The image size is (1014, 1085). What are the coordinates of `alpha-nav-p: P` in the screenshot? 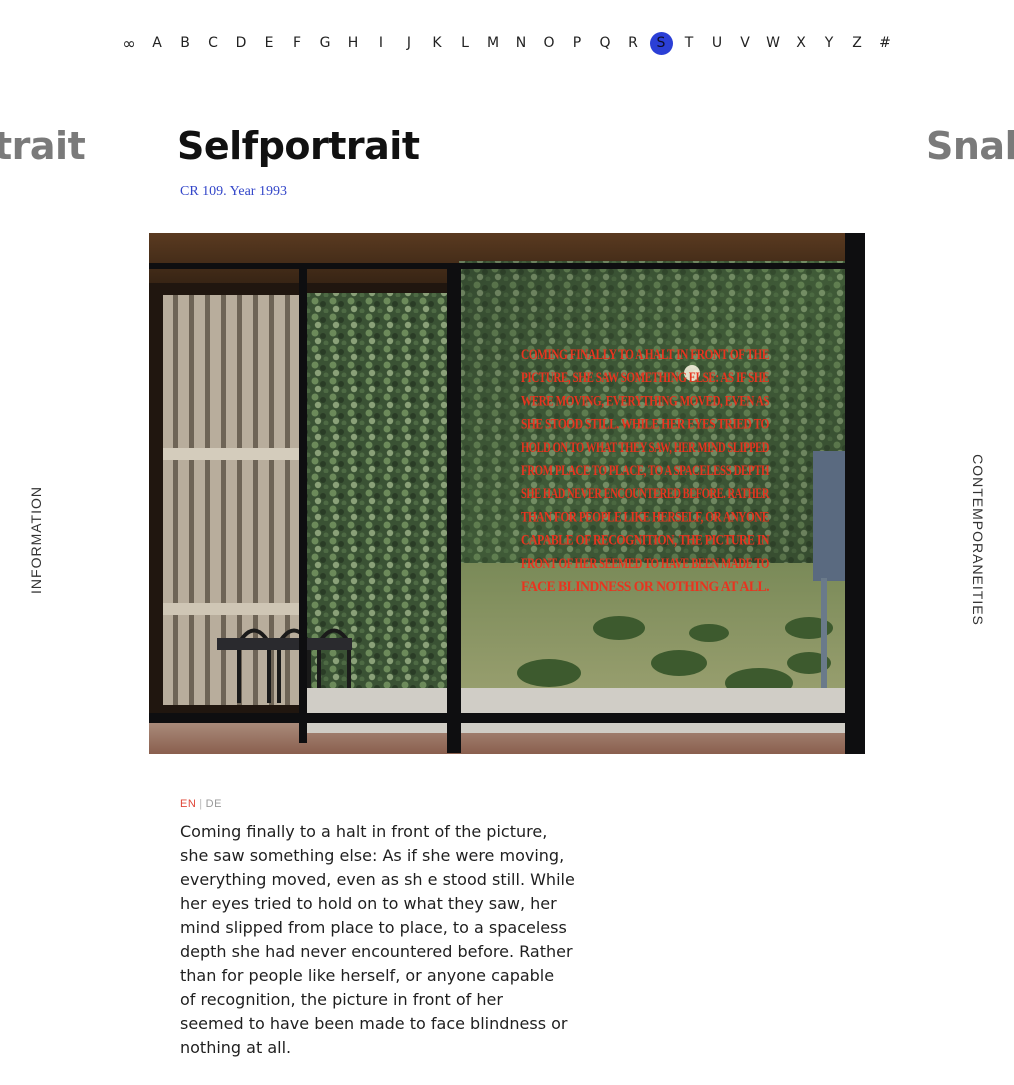 It's located at (577, 43).